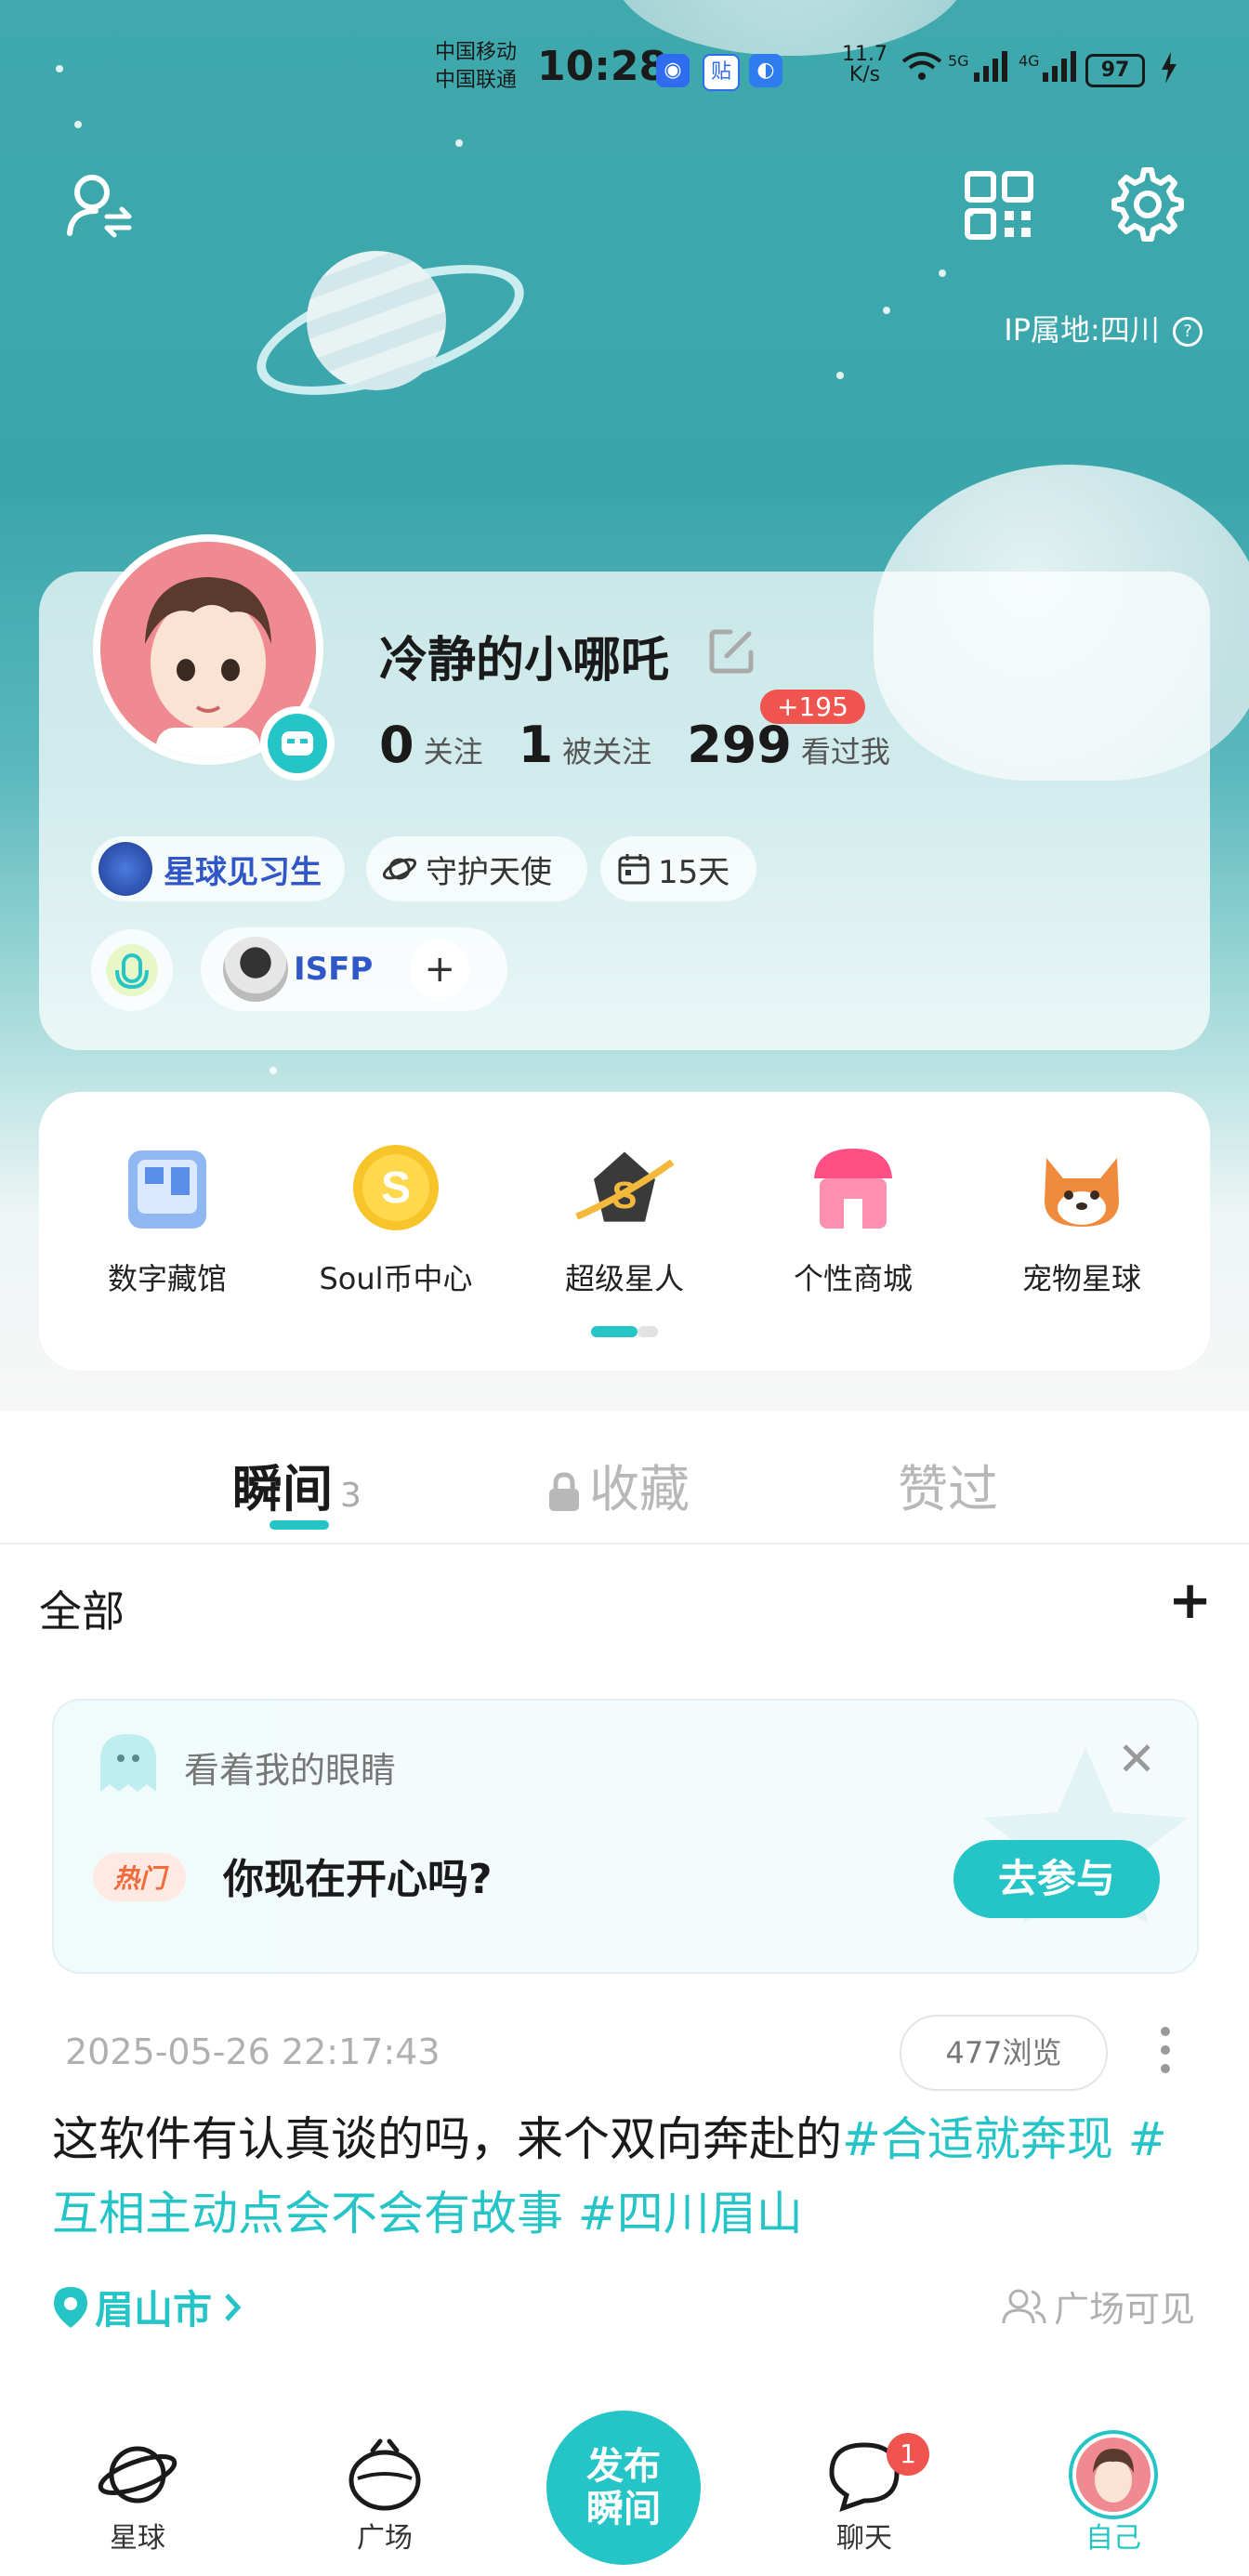 Image resolution: width=1249 pixels, height=2576 pixels. Describe the element at coordinates (1103, 328) in the screenshot. I see `ip-location: IP属地:四川 ?` at that location.